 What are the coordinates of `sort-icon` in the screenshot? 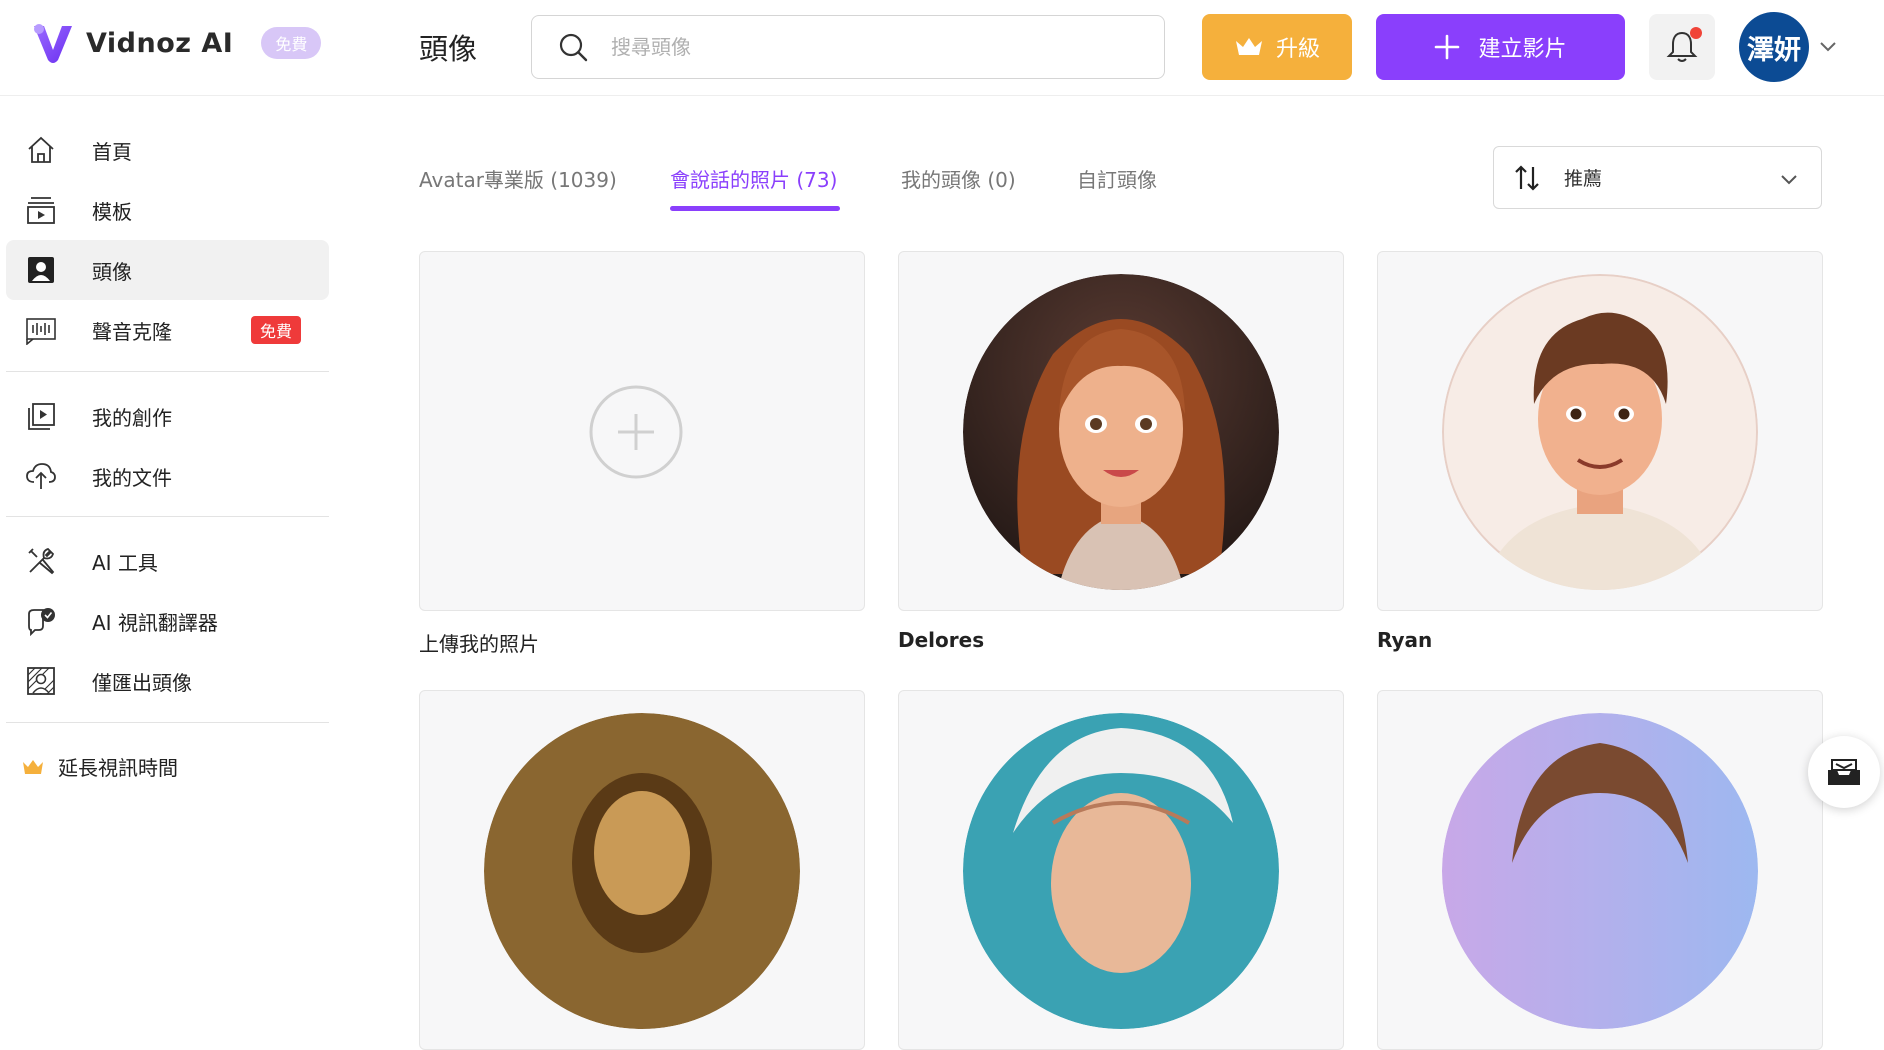 It's located at (1527, 177).